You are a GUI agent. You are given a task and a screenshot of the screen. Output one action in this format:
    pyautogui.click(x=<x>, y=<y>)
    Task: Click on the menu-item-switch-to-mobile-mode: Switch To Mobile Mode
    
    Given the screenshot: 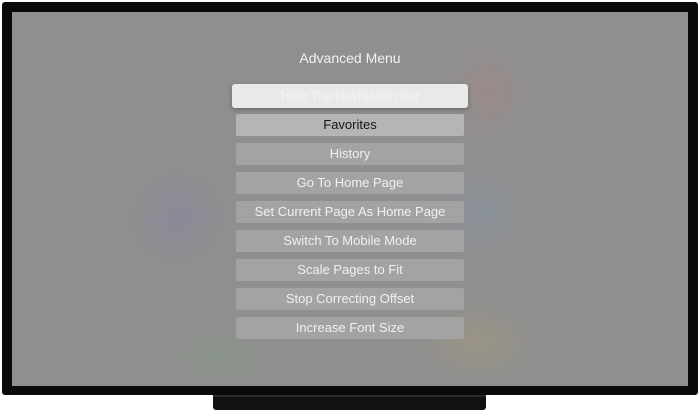 What is the action you would take?
    pyautogui.click(x=350, y=241)
    